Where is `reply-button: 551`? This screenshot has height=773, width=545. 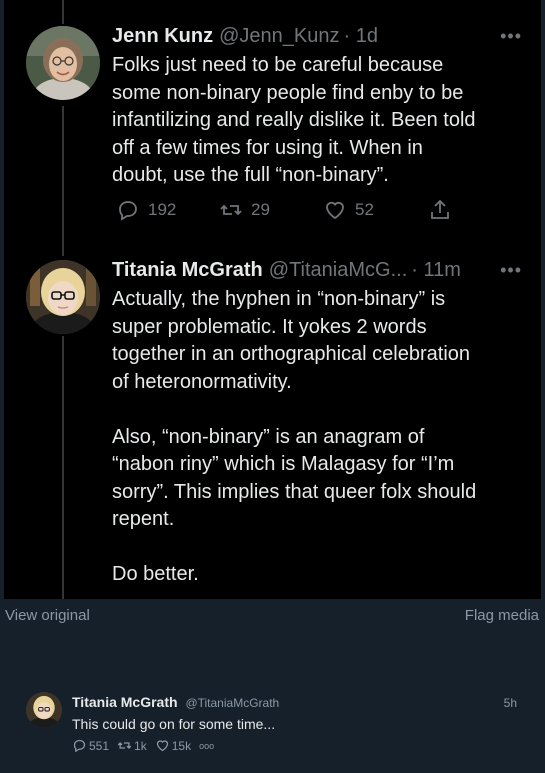 reply-button: 551 is located at coordinates (90, 745).